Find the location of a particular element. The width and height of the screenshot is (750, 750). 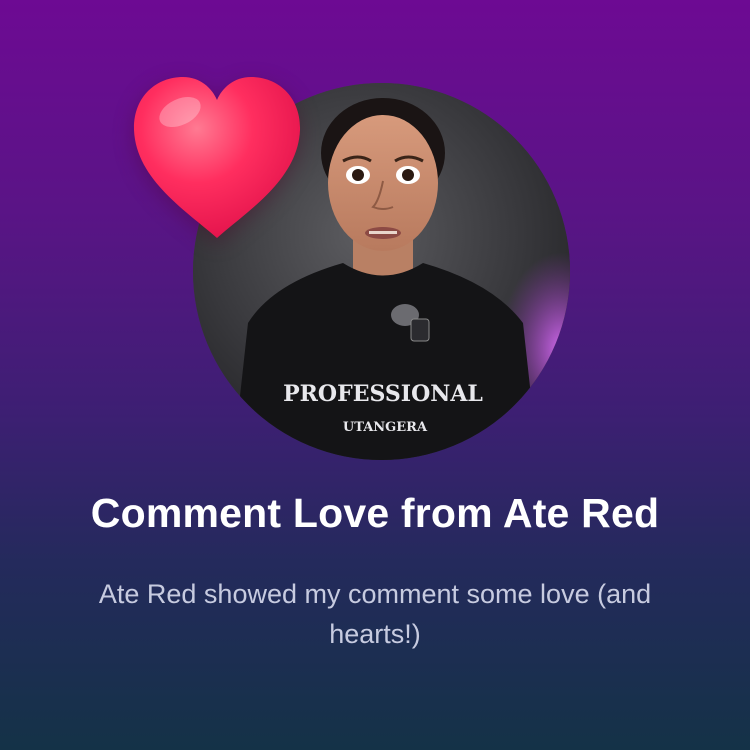

heart-icon is located at coordinates (217, 157).